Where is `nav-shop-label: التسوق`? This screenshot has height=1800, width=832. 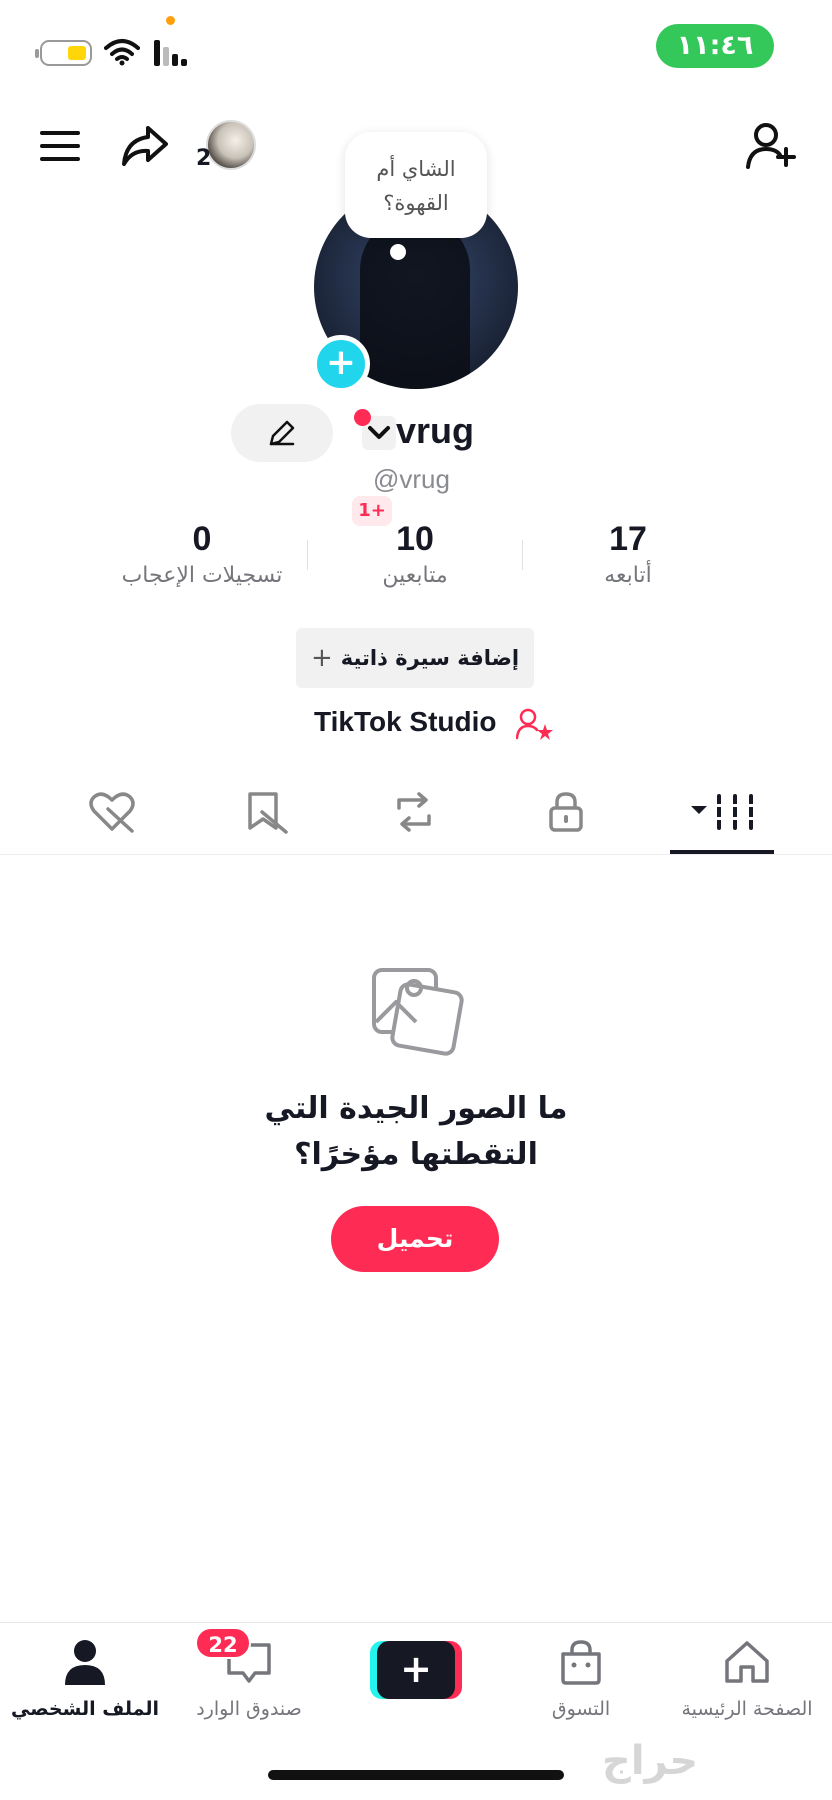
nav-shop-label: التسوق is located at coordinates (581, 1709).